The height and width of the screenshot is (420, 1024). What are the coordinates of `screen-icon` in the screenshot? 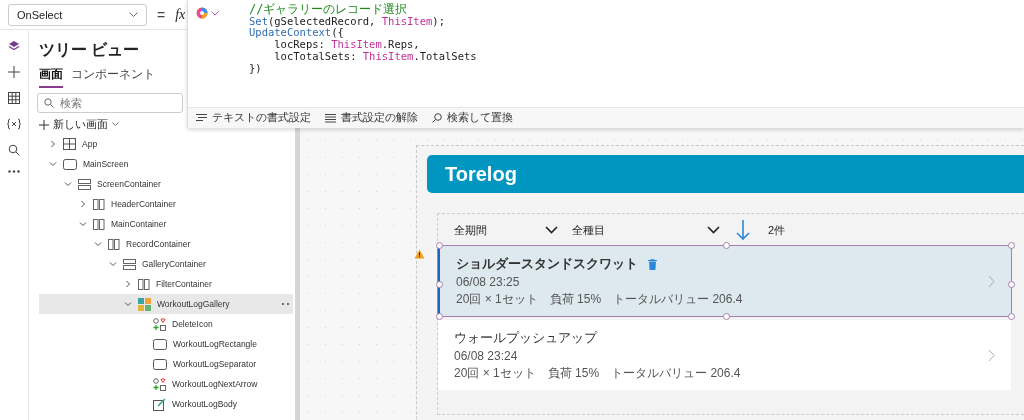 It's located at (70, 164).